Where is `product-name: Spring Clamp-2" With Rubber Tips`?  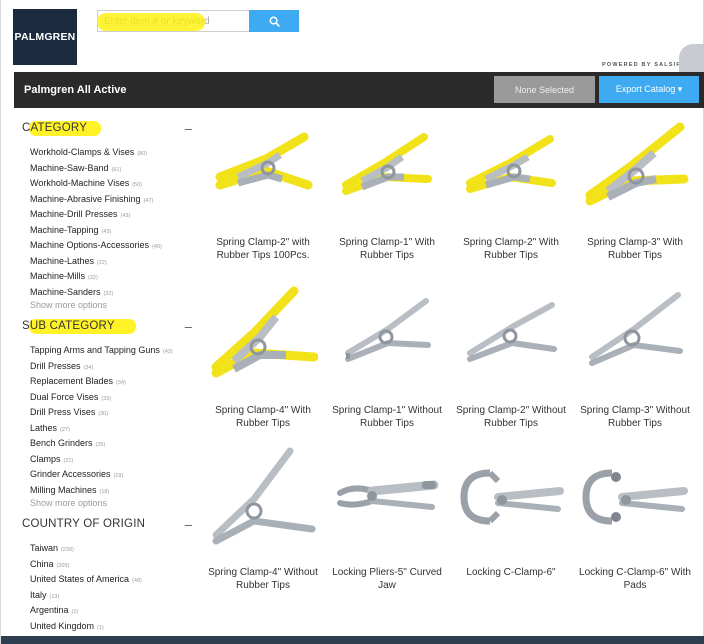 product-name: Spring Clamp-2" With Rubber Tips is located at coordinates (511, 249).